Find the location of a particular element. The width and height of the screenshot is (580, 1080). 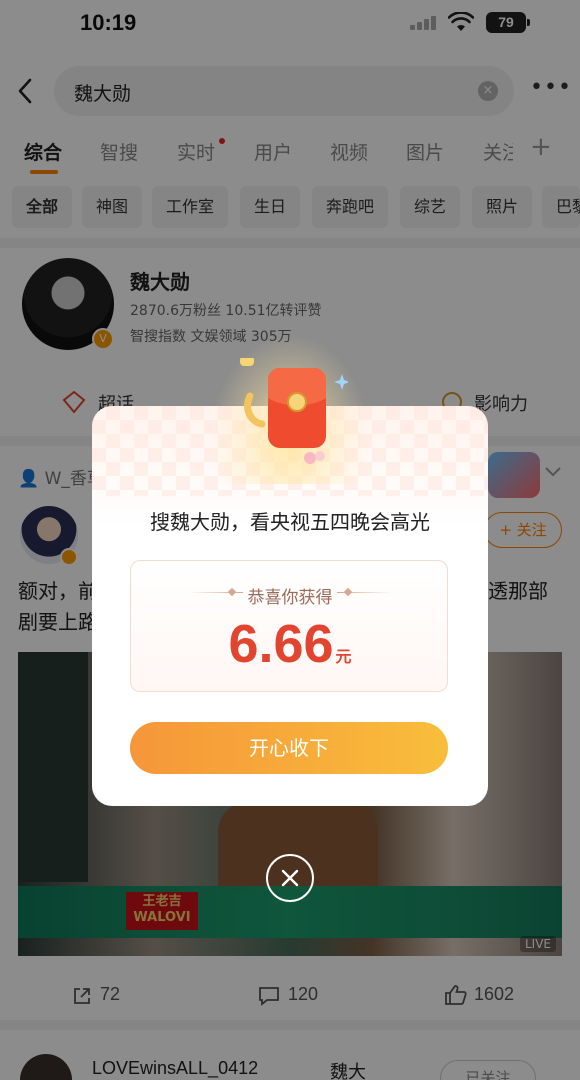

prize-label: 恭喜你获得 is located at coordinates (290, 598).